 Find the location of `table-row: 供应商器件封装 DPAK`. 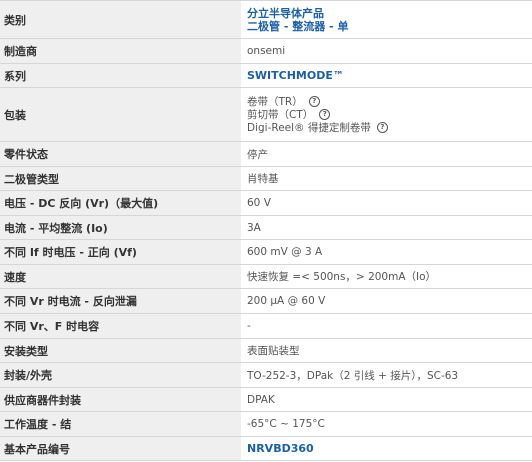

table-row: 供应商器件封装 DPAK is located at coordinates (266, 400).